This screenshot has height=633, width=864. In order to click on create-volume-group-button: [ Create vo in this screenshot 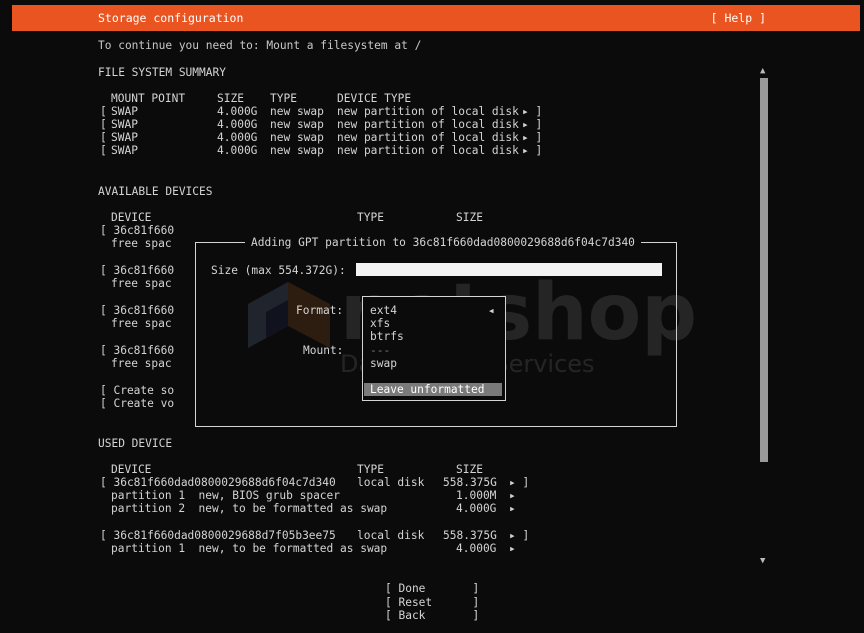, I will do `click(137, 403)`.